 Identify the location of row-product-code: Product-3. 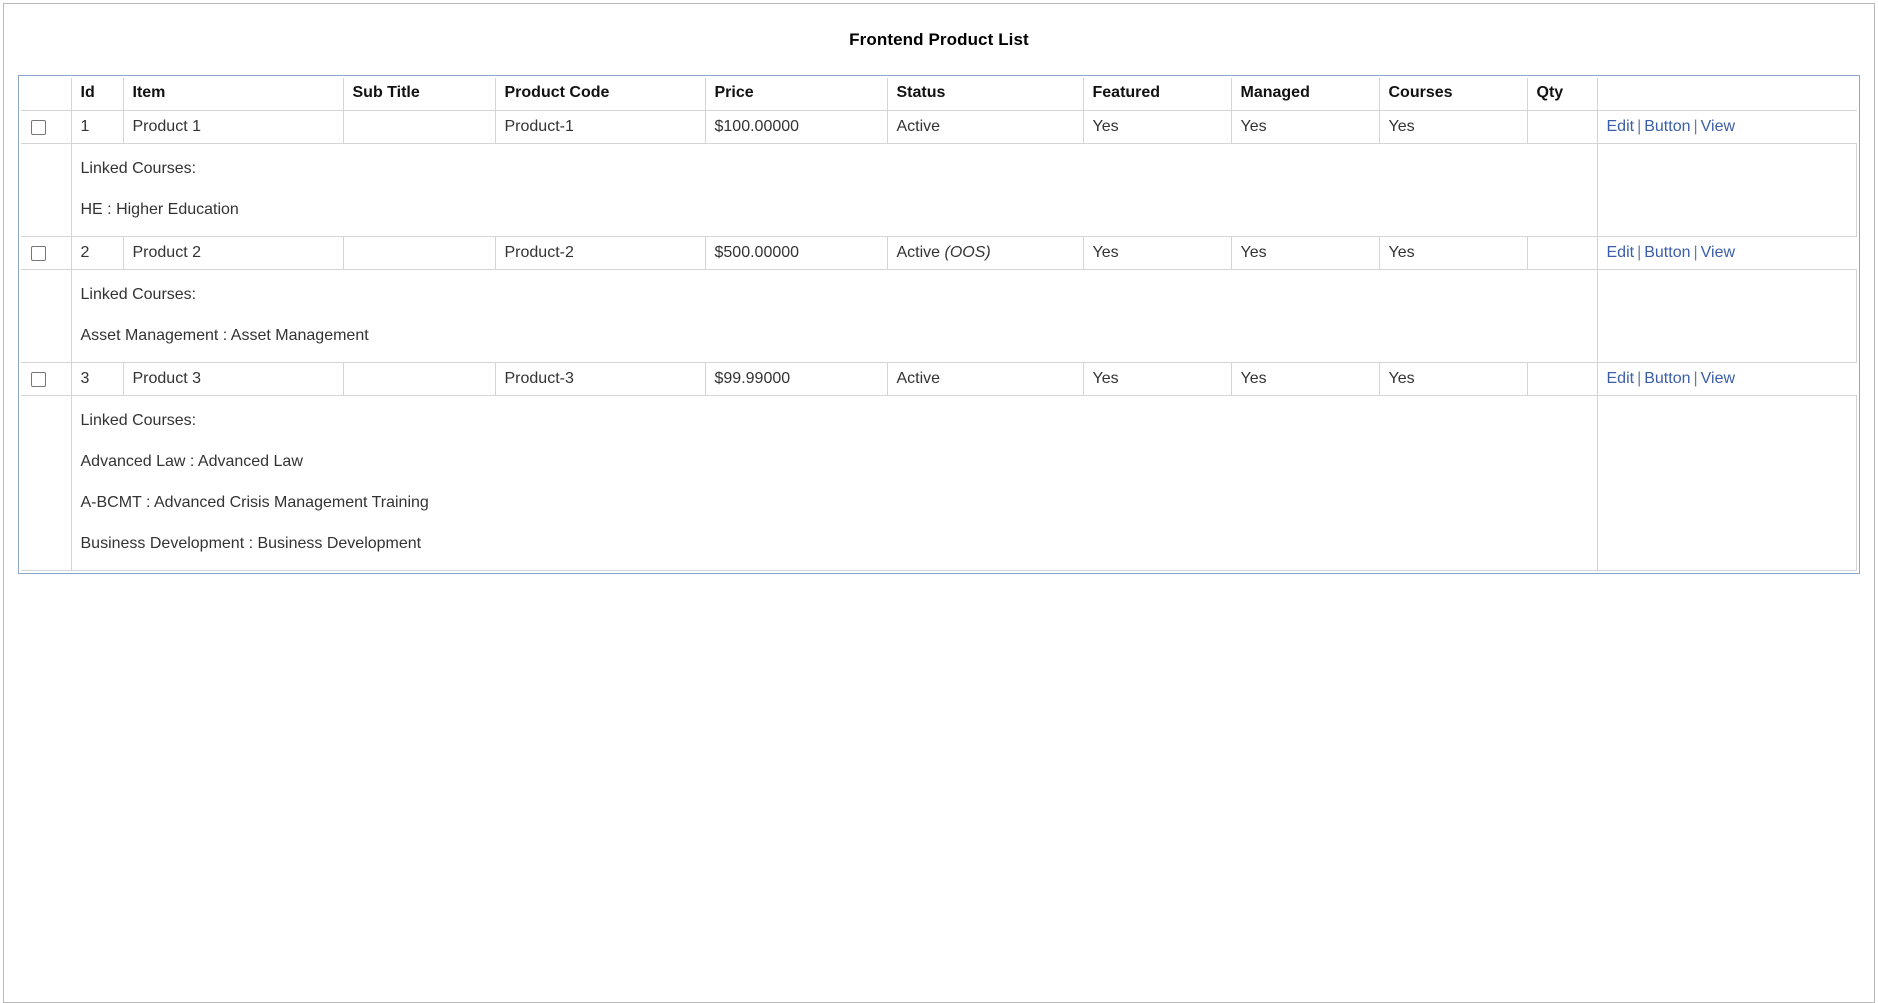
(600, 379).